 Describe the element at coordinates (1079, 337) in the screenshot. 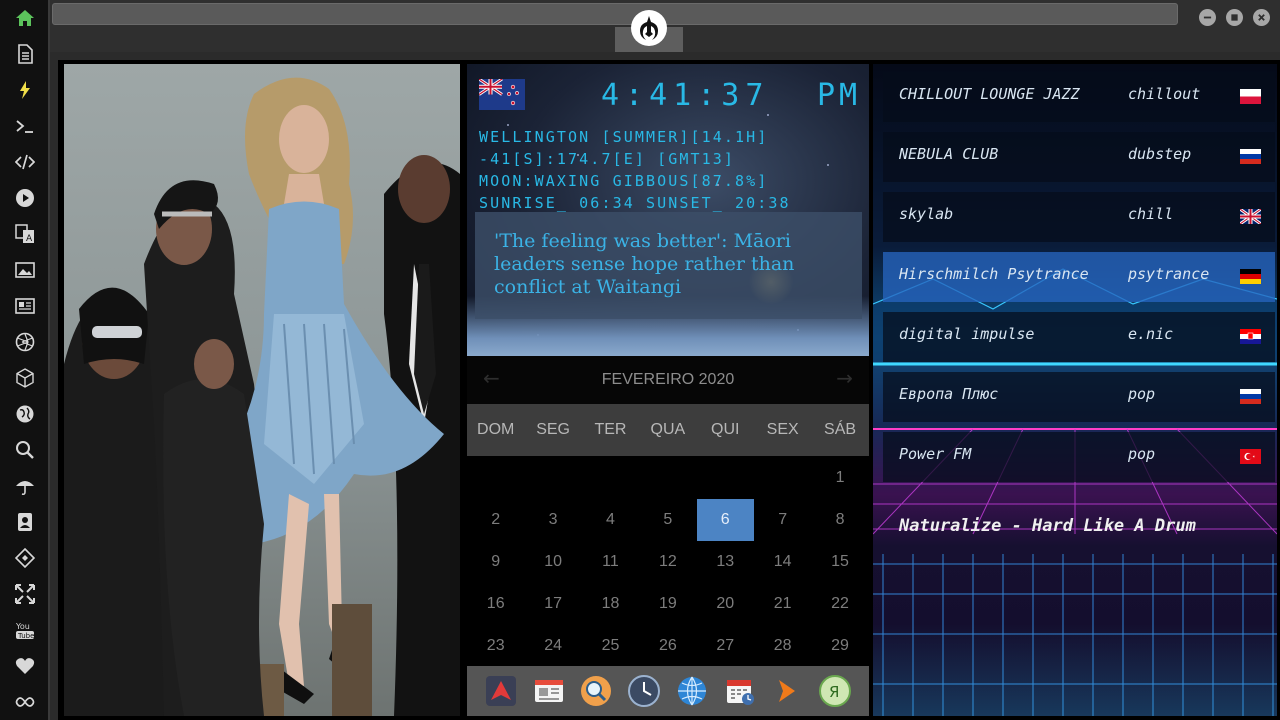

I see `station-row: digital impulse e.nic` at that location.